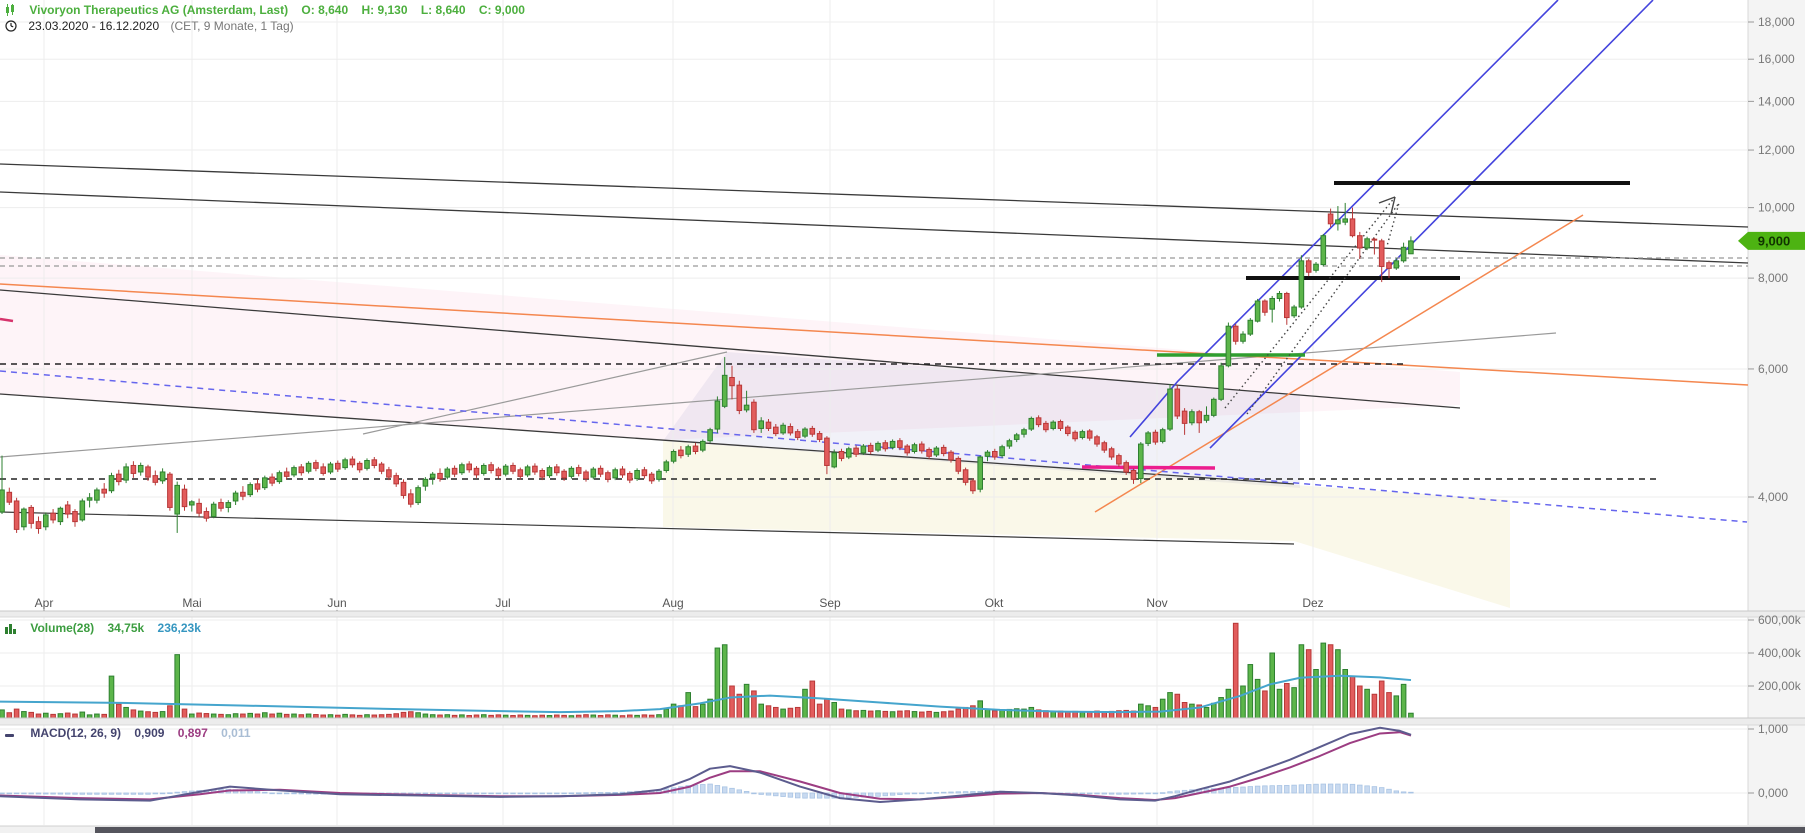 Image resolution: width=1805 pixels, height=833 pixels. What do you see at coordinates (126, 628) in the screenshot?
I see `volume-current-value: 34,75k` at bounding box center [126, 628].